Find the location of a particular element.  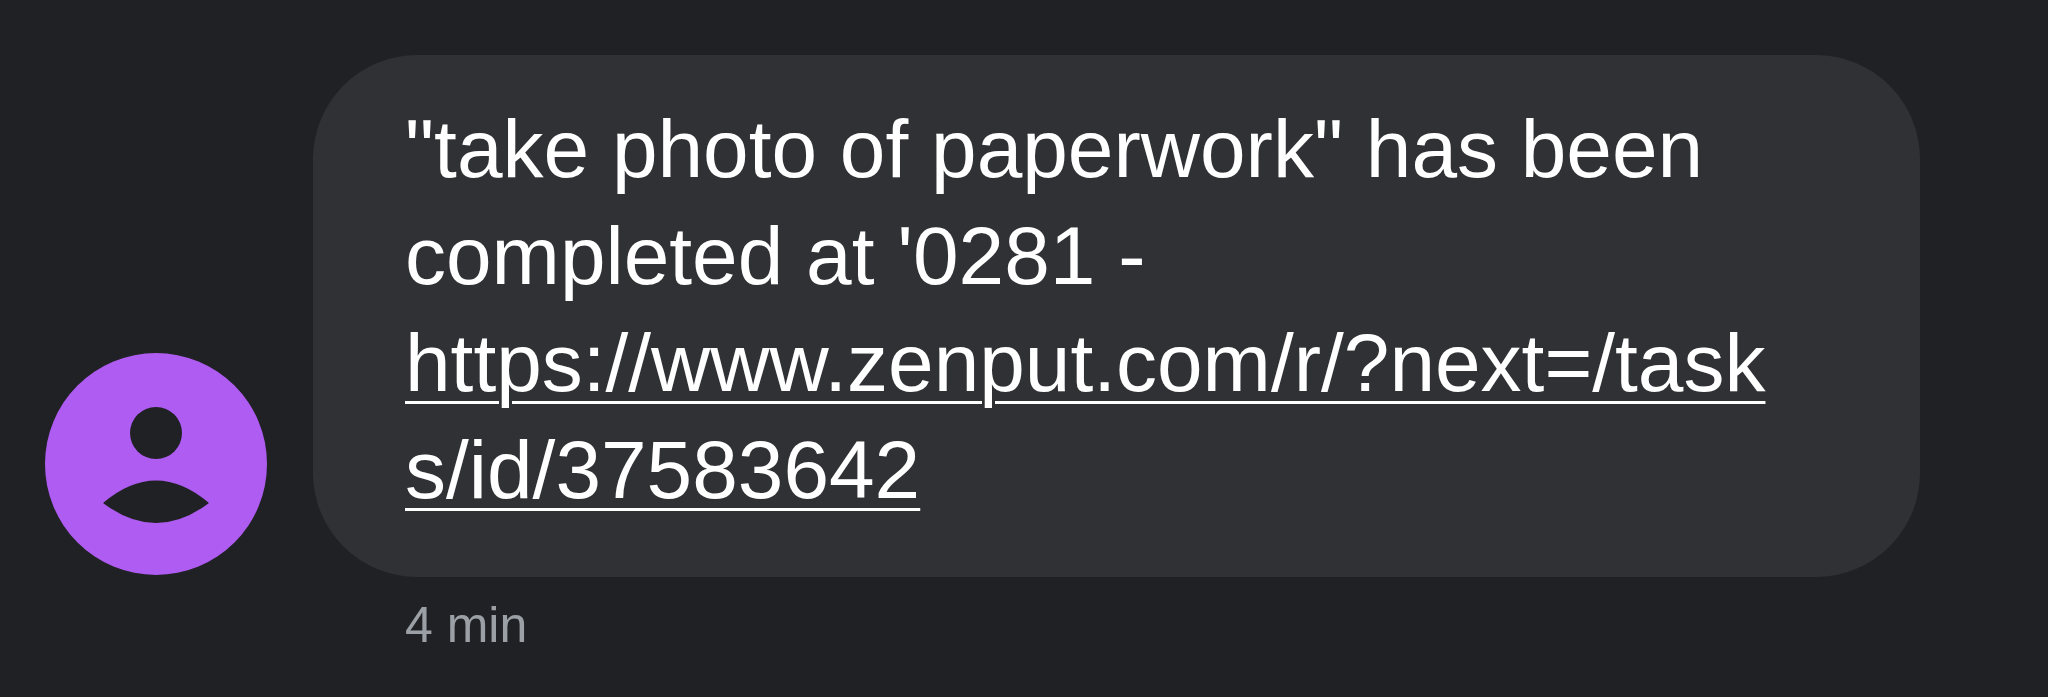

avatar-icon is located at coordinates (156, 464).